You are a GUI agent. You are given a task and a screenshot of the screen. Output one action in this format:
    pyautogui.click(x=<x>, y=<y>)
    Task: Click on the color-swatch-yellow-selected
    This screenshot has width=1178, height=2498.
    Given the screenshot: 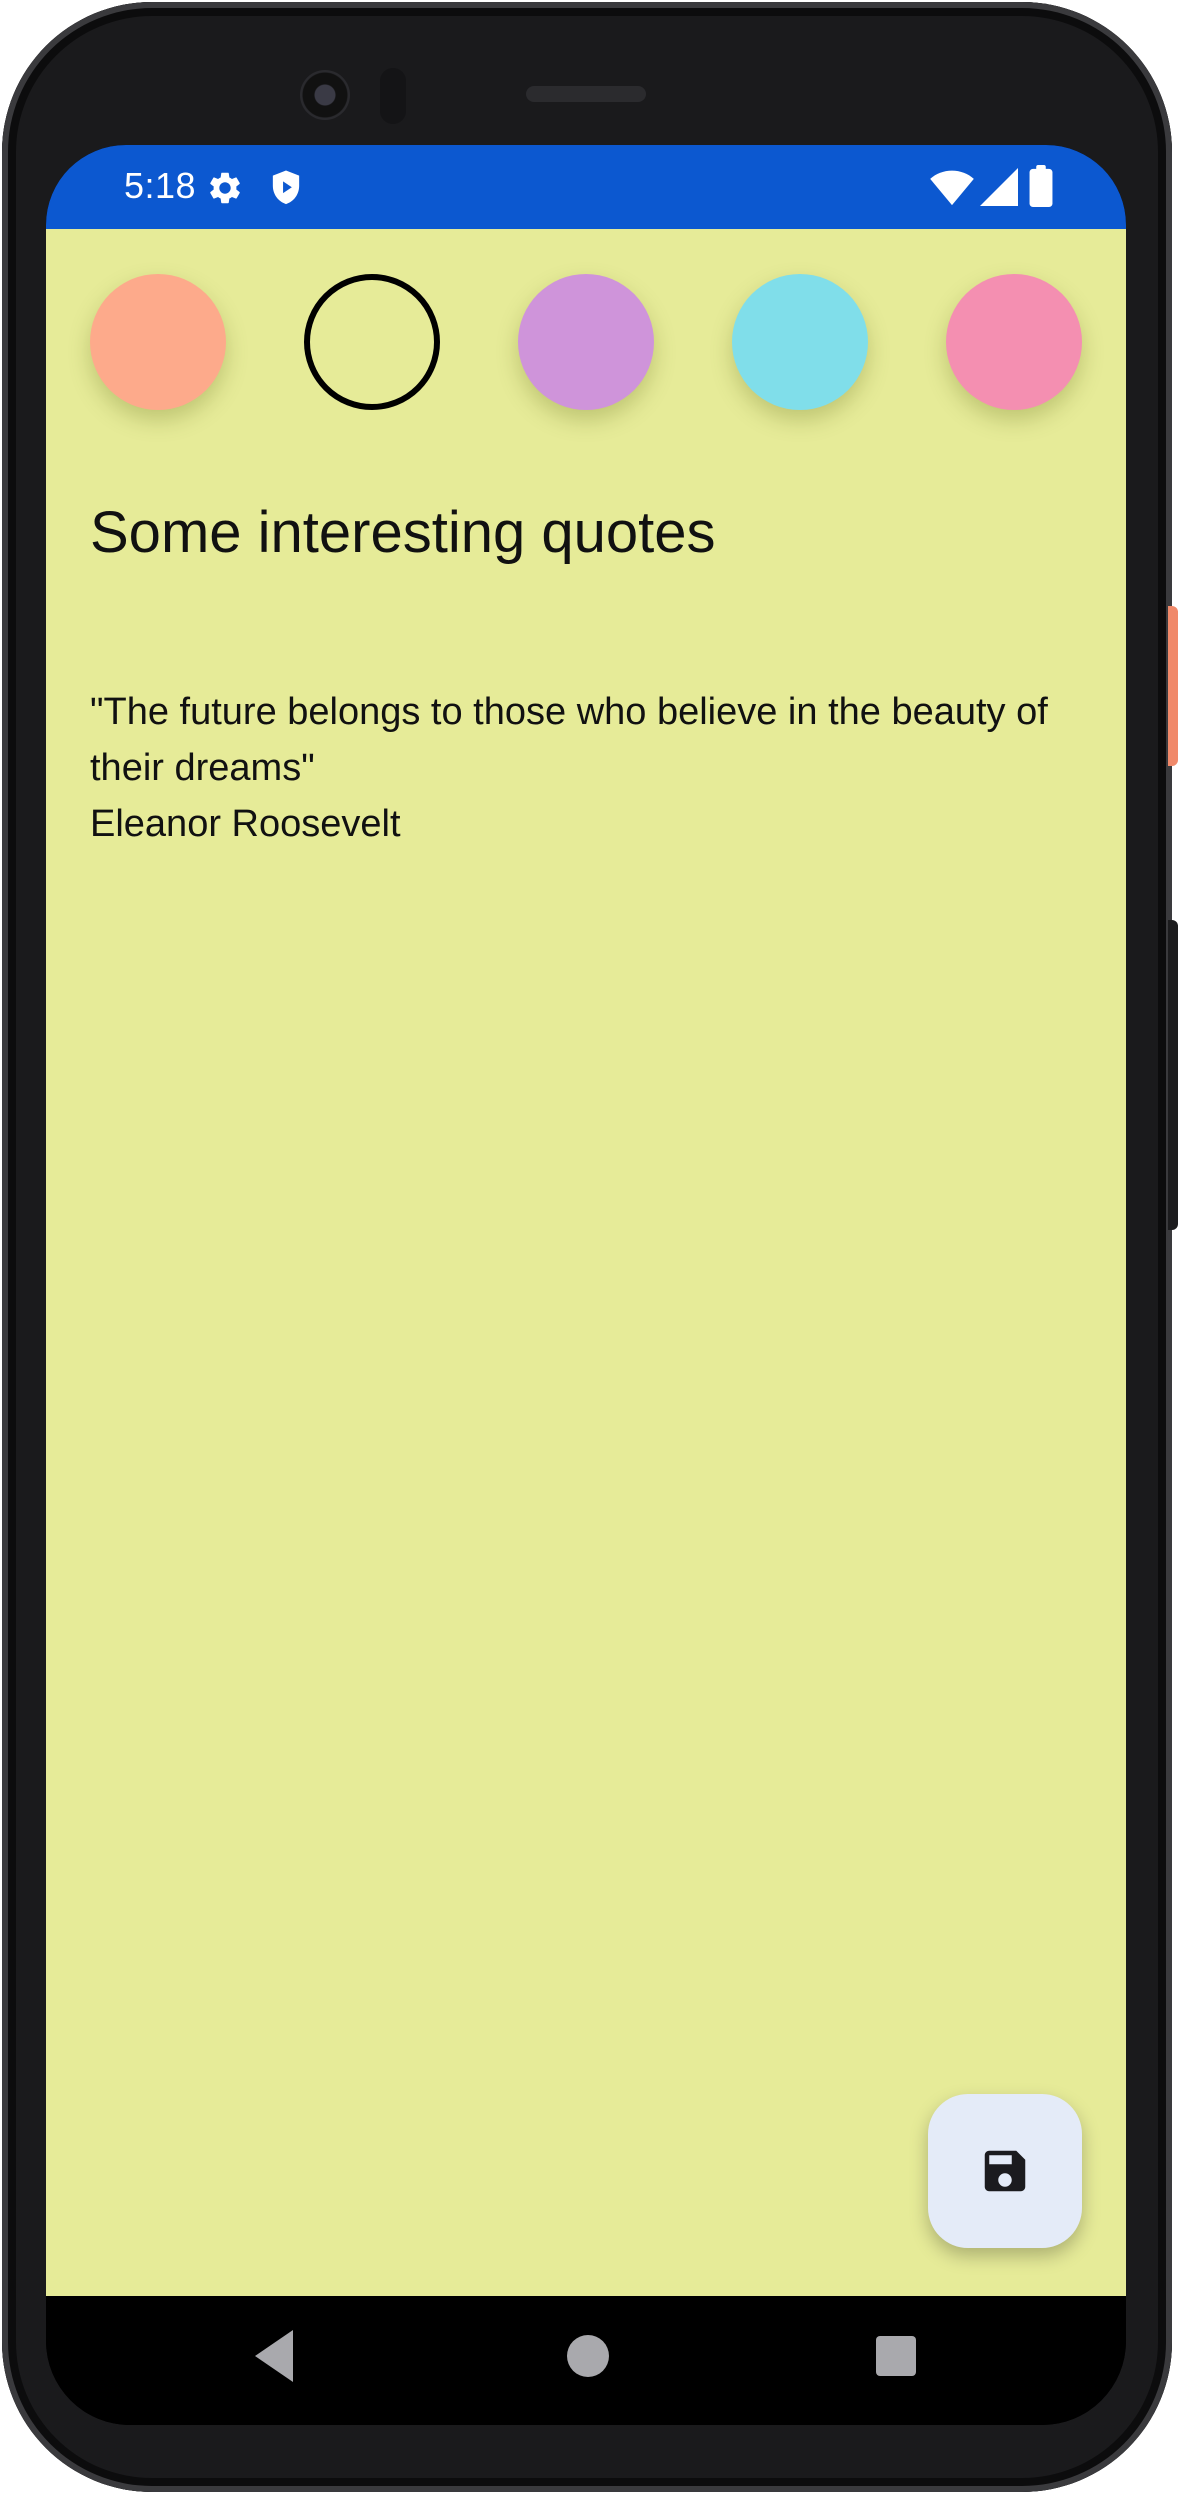 What is the action you would take?
    pyautogui.click(x=372, y=342)
    